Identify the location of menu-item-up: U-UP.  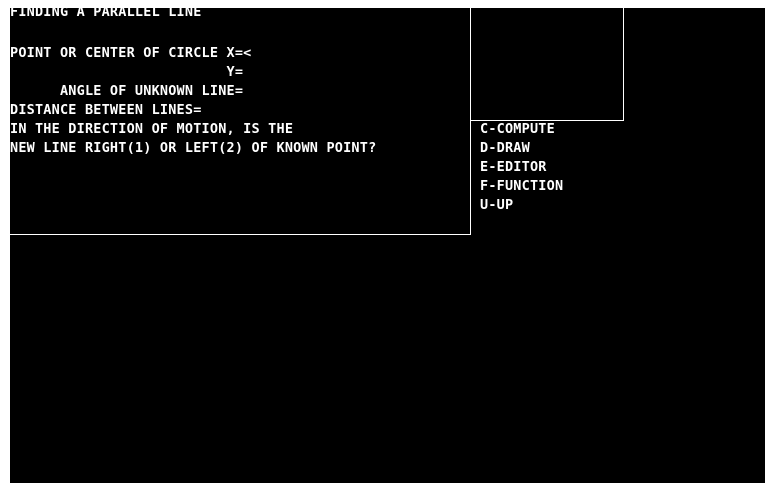
(521, 205).